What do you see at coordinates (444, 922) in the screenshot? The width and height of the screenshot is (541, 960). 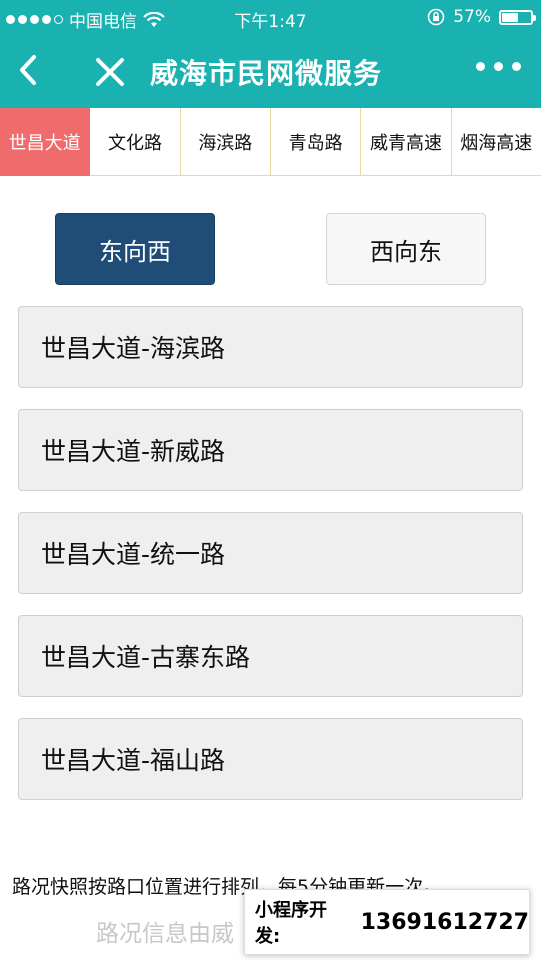 I see `promo-phone: 13691612727` at bounding box center [444, 922].